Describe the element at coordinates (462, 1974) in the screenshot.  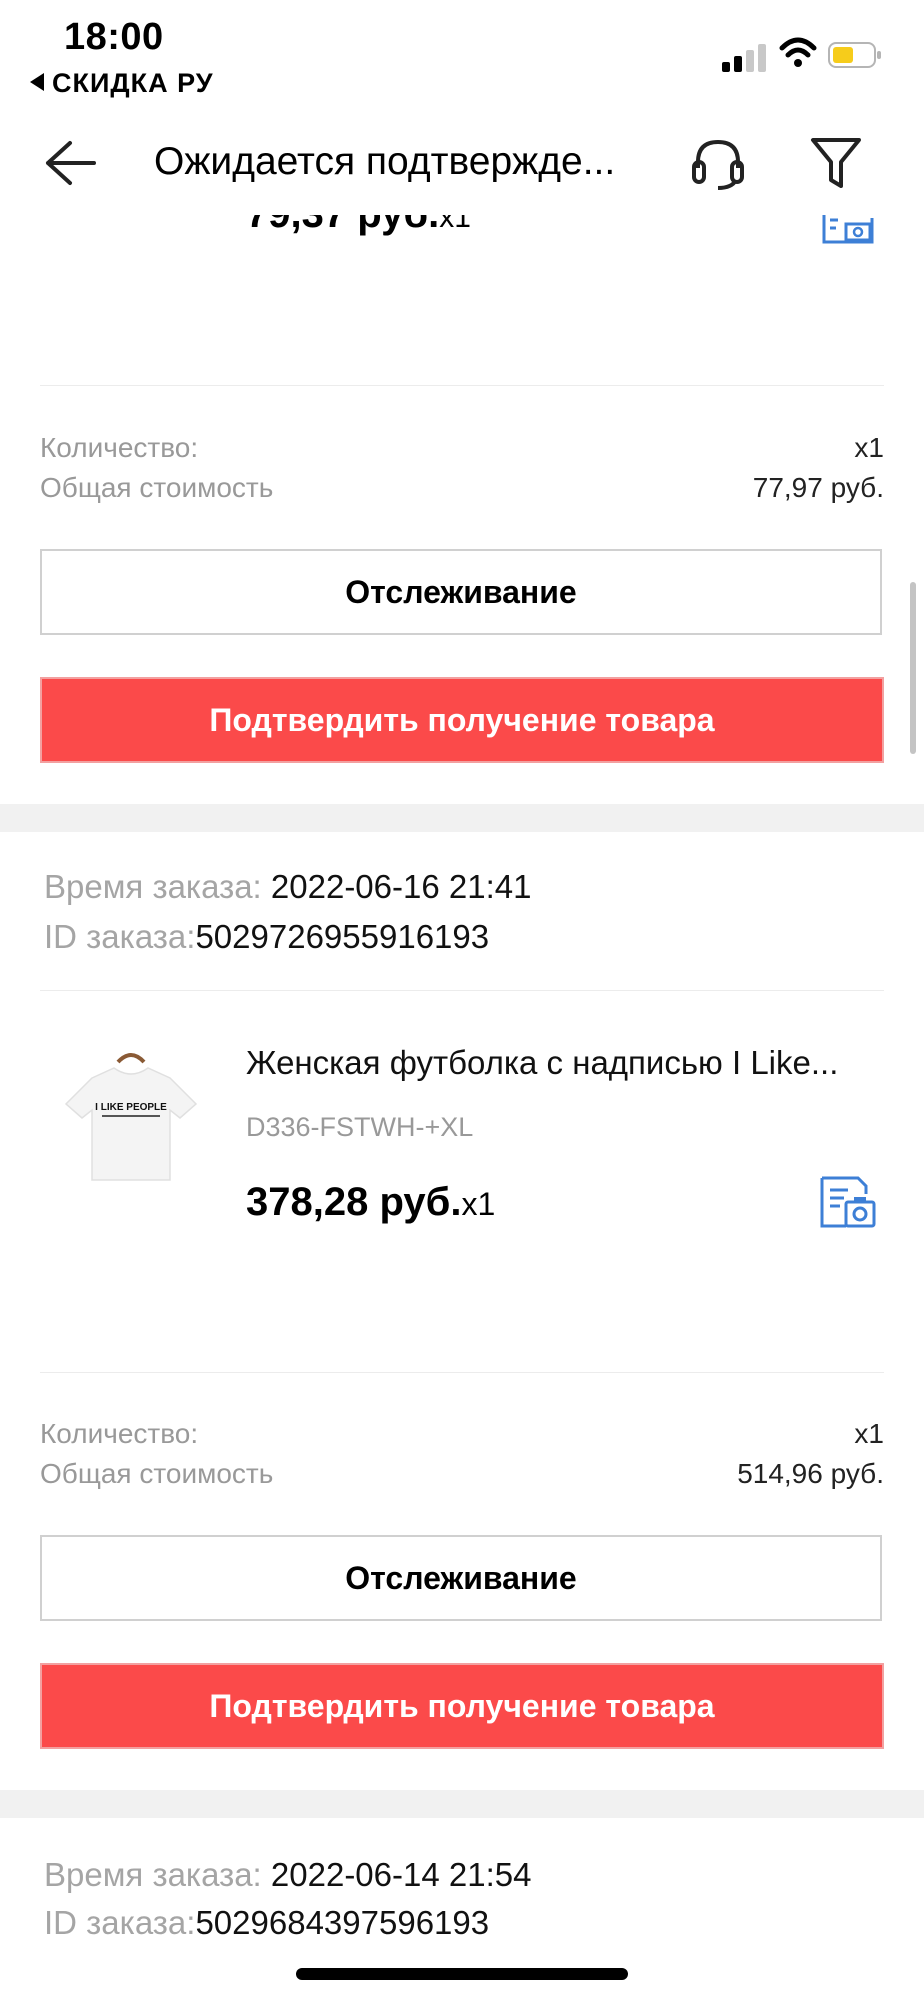
I see `home-indicator` at that location.